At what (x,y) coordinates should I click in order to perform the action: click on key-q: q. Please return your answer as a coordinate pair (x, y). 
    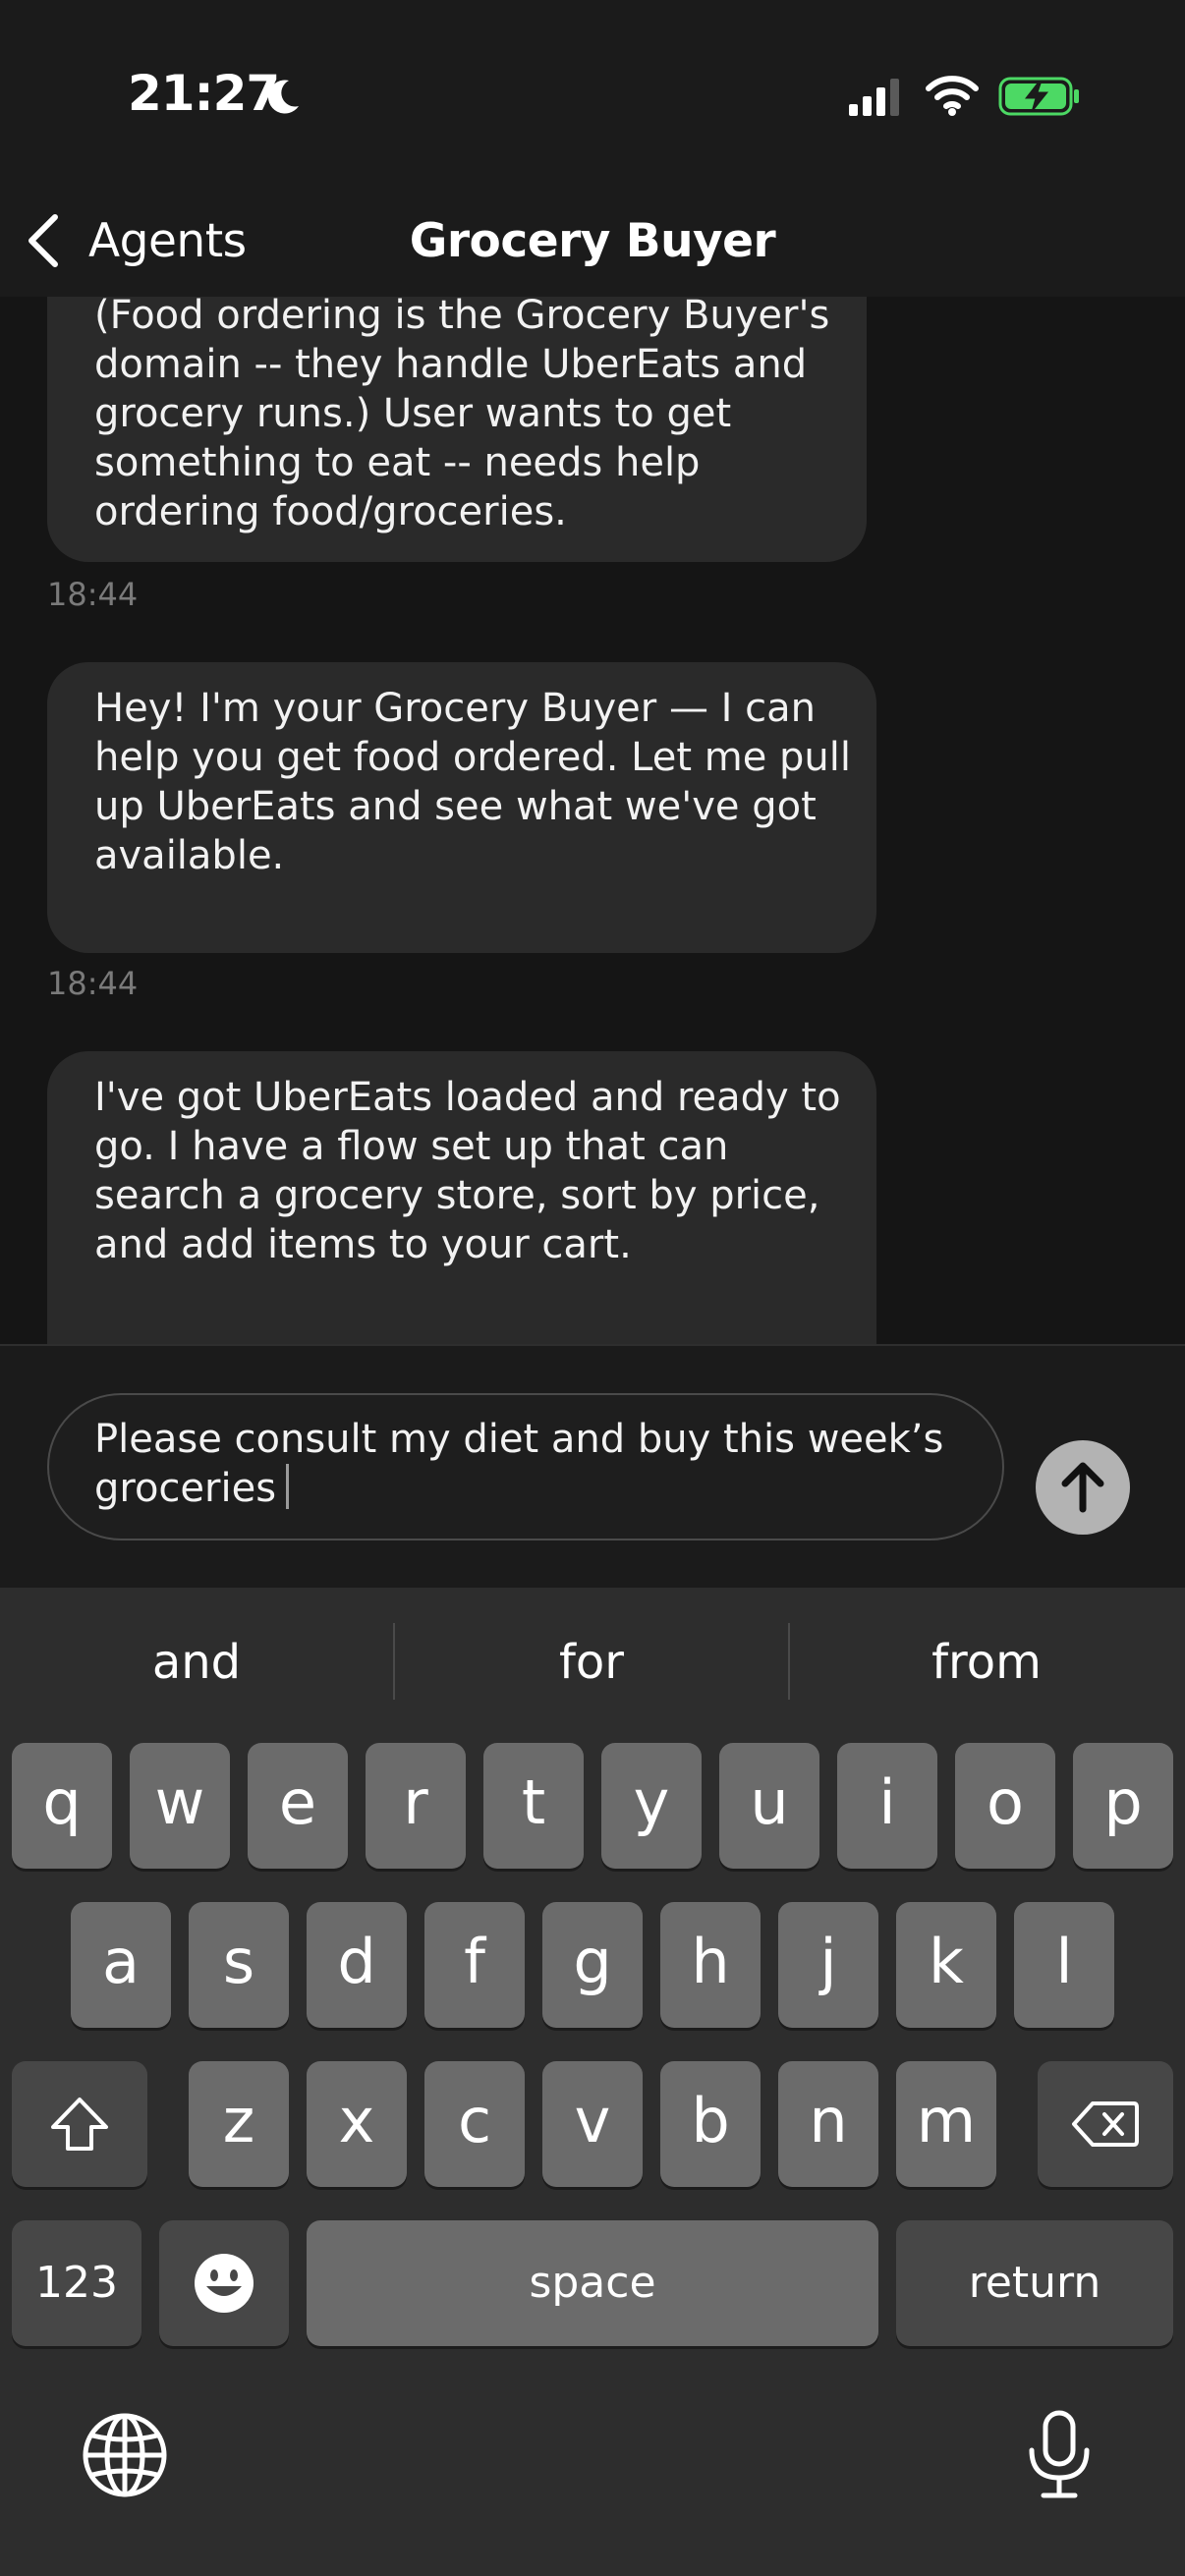
    Looking at the image, I should click on (62, 1806).